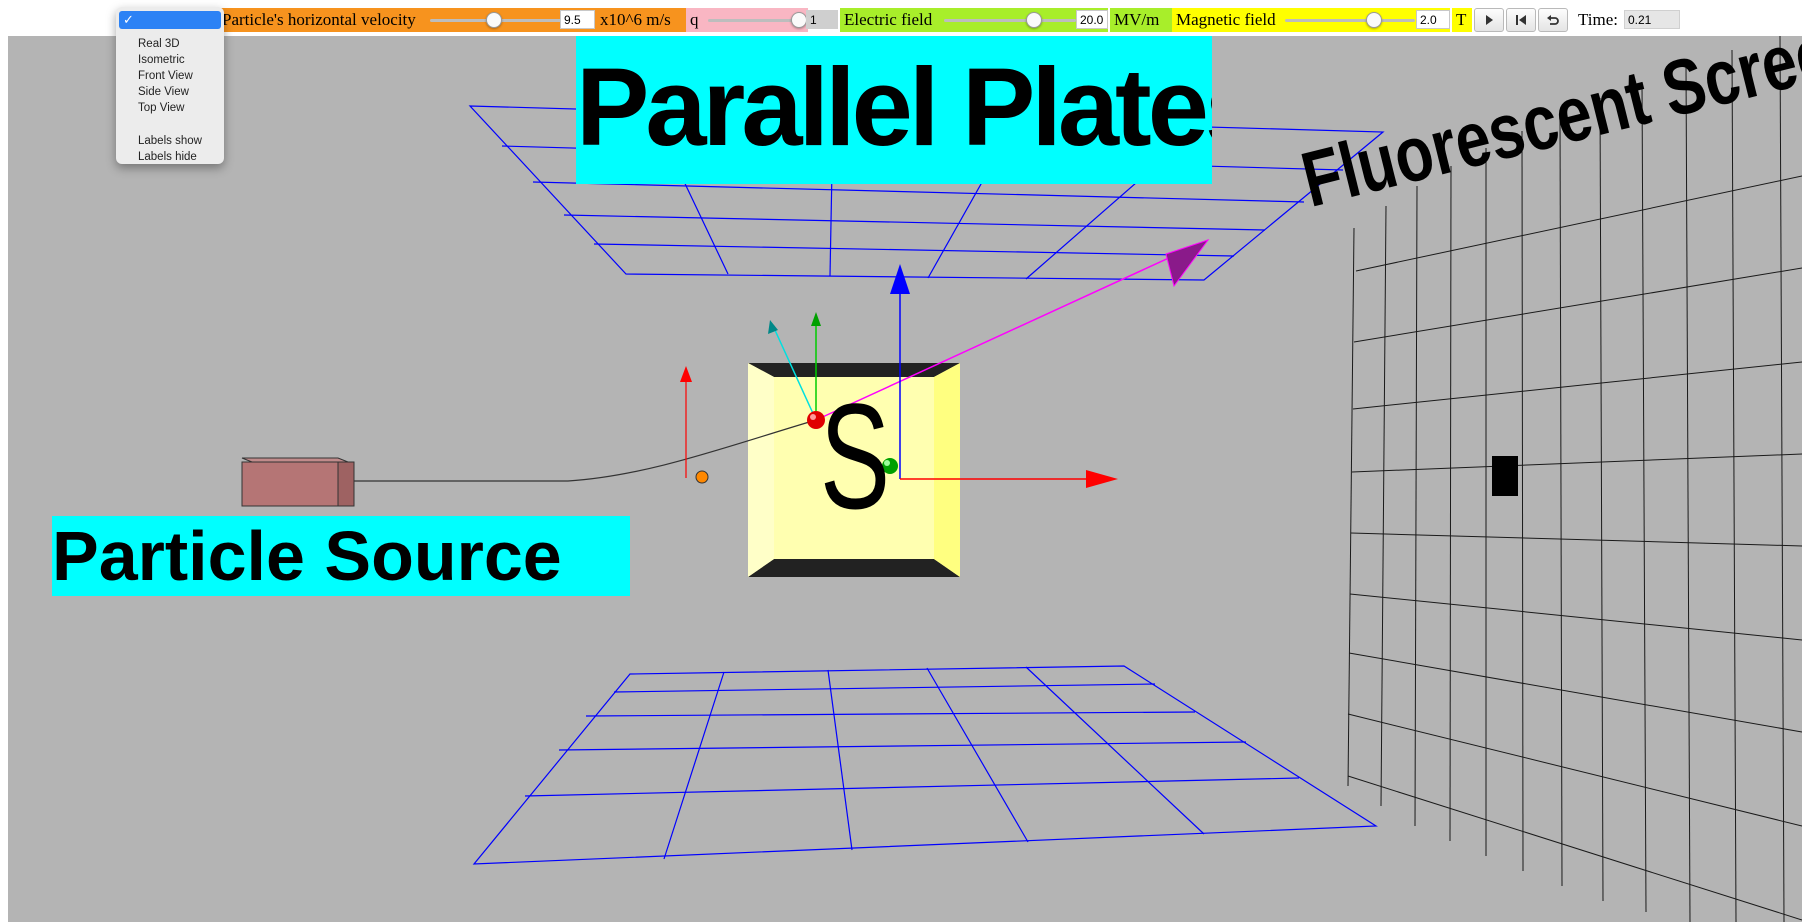 This screenshot has width=1802, height=922. I want to click on magnetic-unit-segment: T, so click(1462, 20).